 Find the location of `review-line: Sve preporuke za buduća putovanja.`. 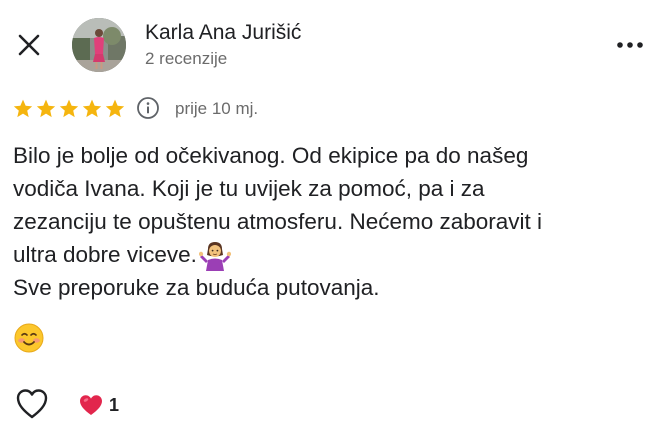

review-line: Sve preporuke za buduća putovanja. is located at coordinates (196, 287).